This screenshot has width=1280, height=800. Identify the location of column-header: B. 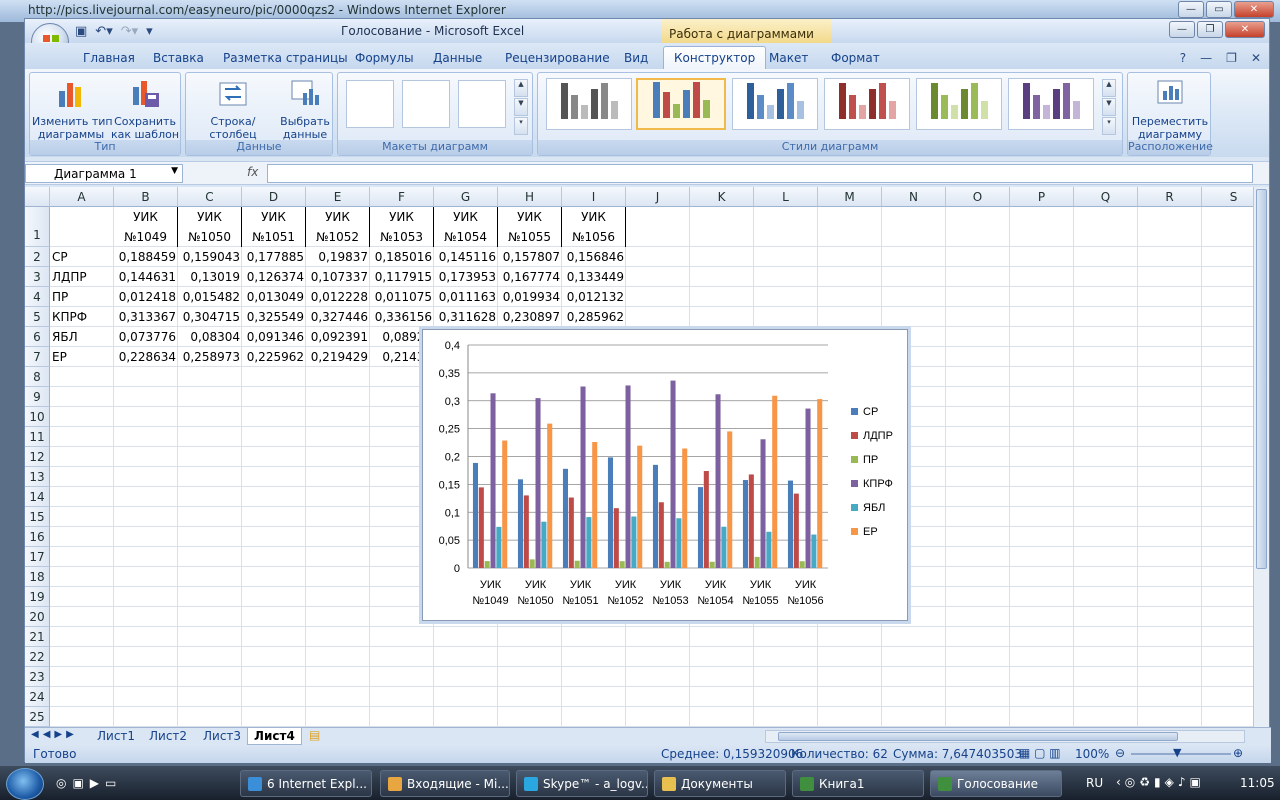
(146, 197).